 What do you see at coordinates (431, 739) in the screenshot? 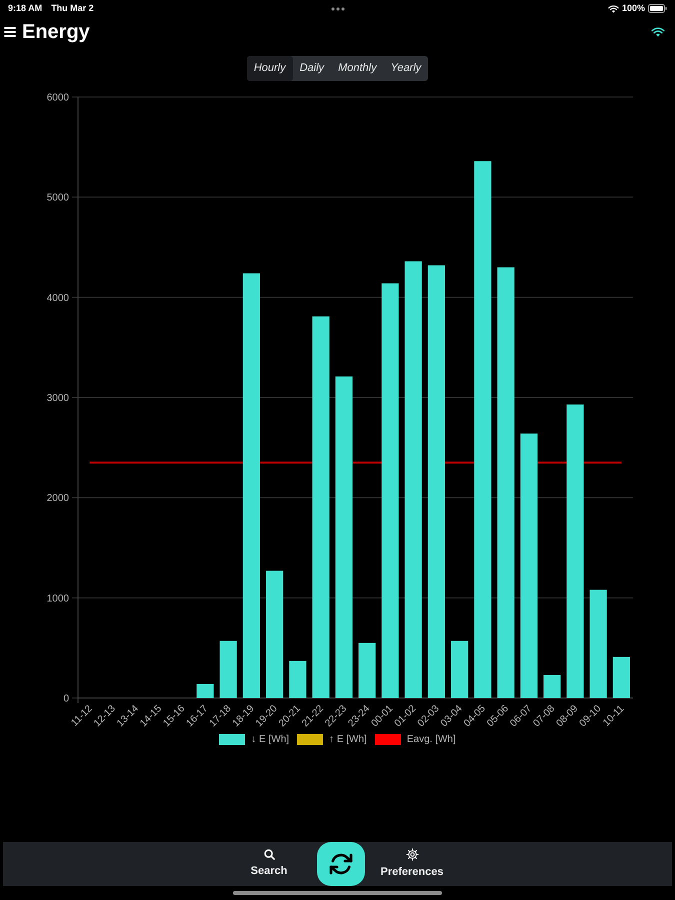
I see `legend-label: Eavg. [Wh]` at bounding box center [431, 739].